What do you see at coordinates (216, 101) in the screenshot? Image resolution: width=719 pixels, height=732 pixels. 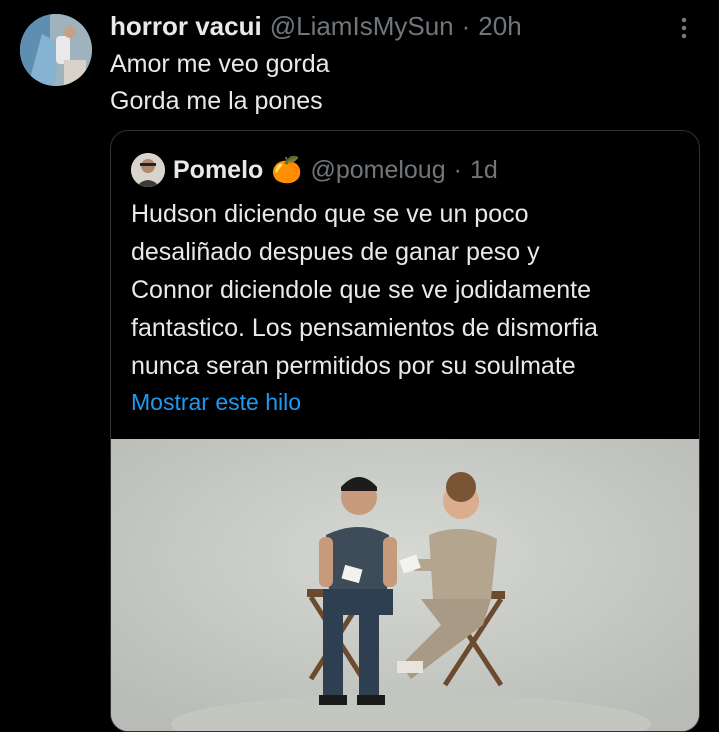 I see `tweet-text-line: Gorda me la pones` at bounding box center [216, 101].